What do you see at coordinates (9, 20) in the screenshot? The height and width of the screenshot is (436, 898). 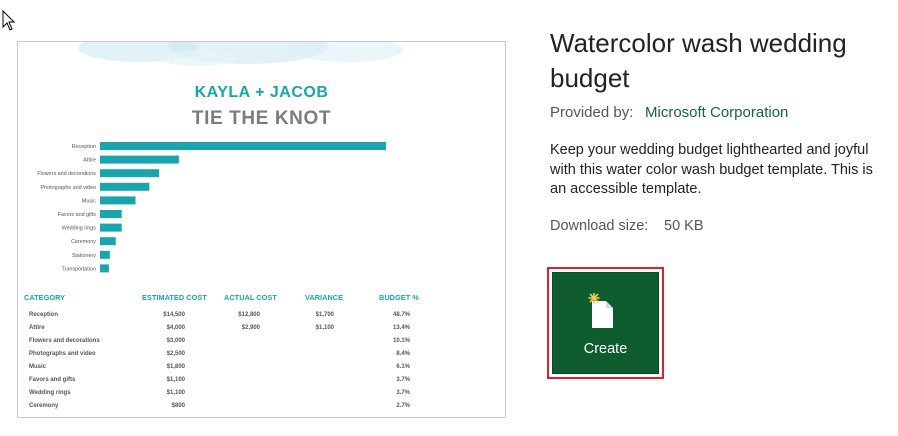 I see `mouse-cursor-icon` at bounding box center [9, 20].